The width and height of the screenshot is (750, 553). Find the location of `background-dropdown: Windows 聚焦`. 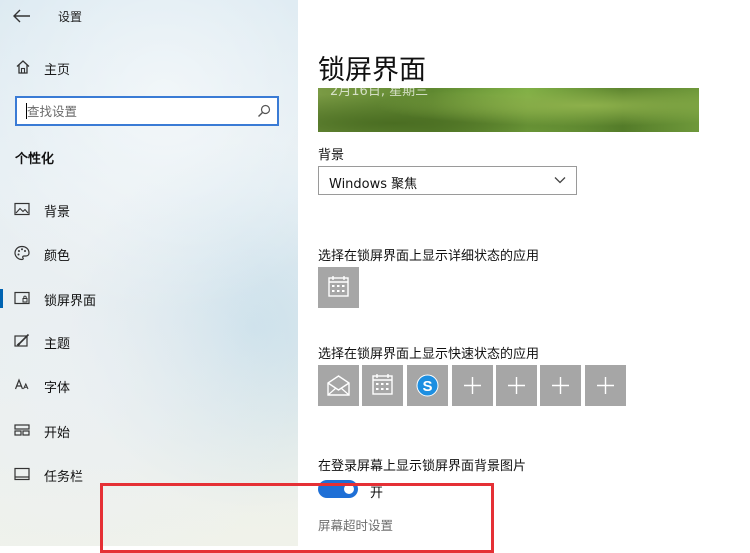

background-dropdown: Windows 聚焦 is located at coordinates (447, 180).